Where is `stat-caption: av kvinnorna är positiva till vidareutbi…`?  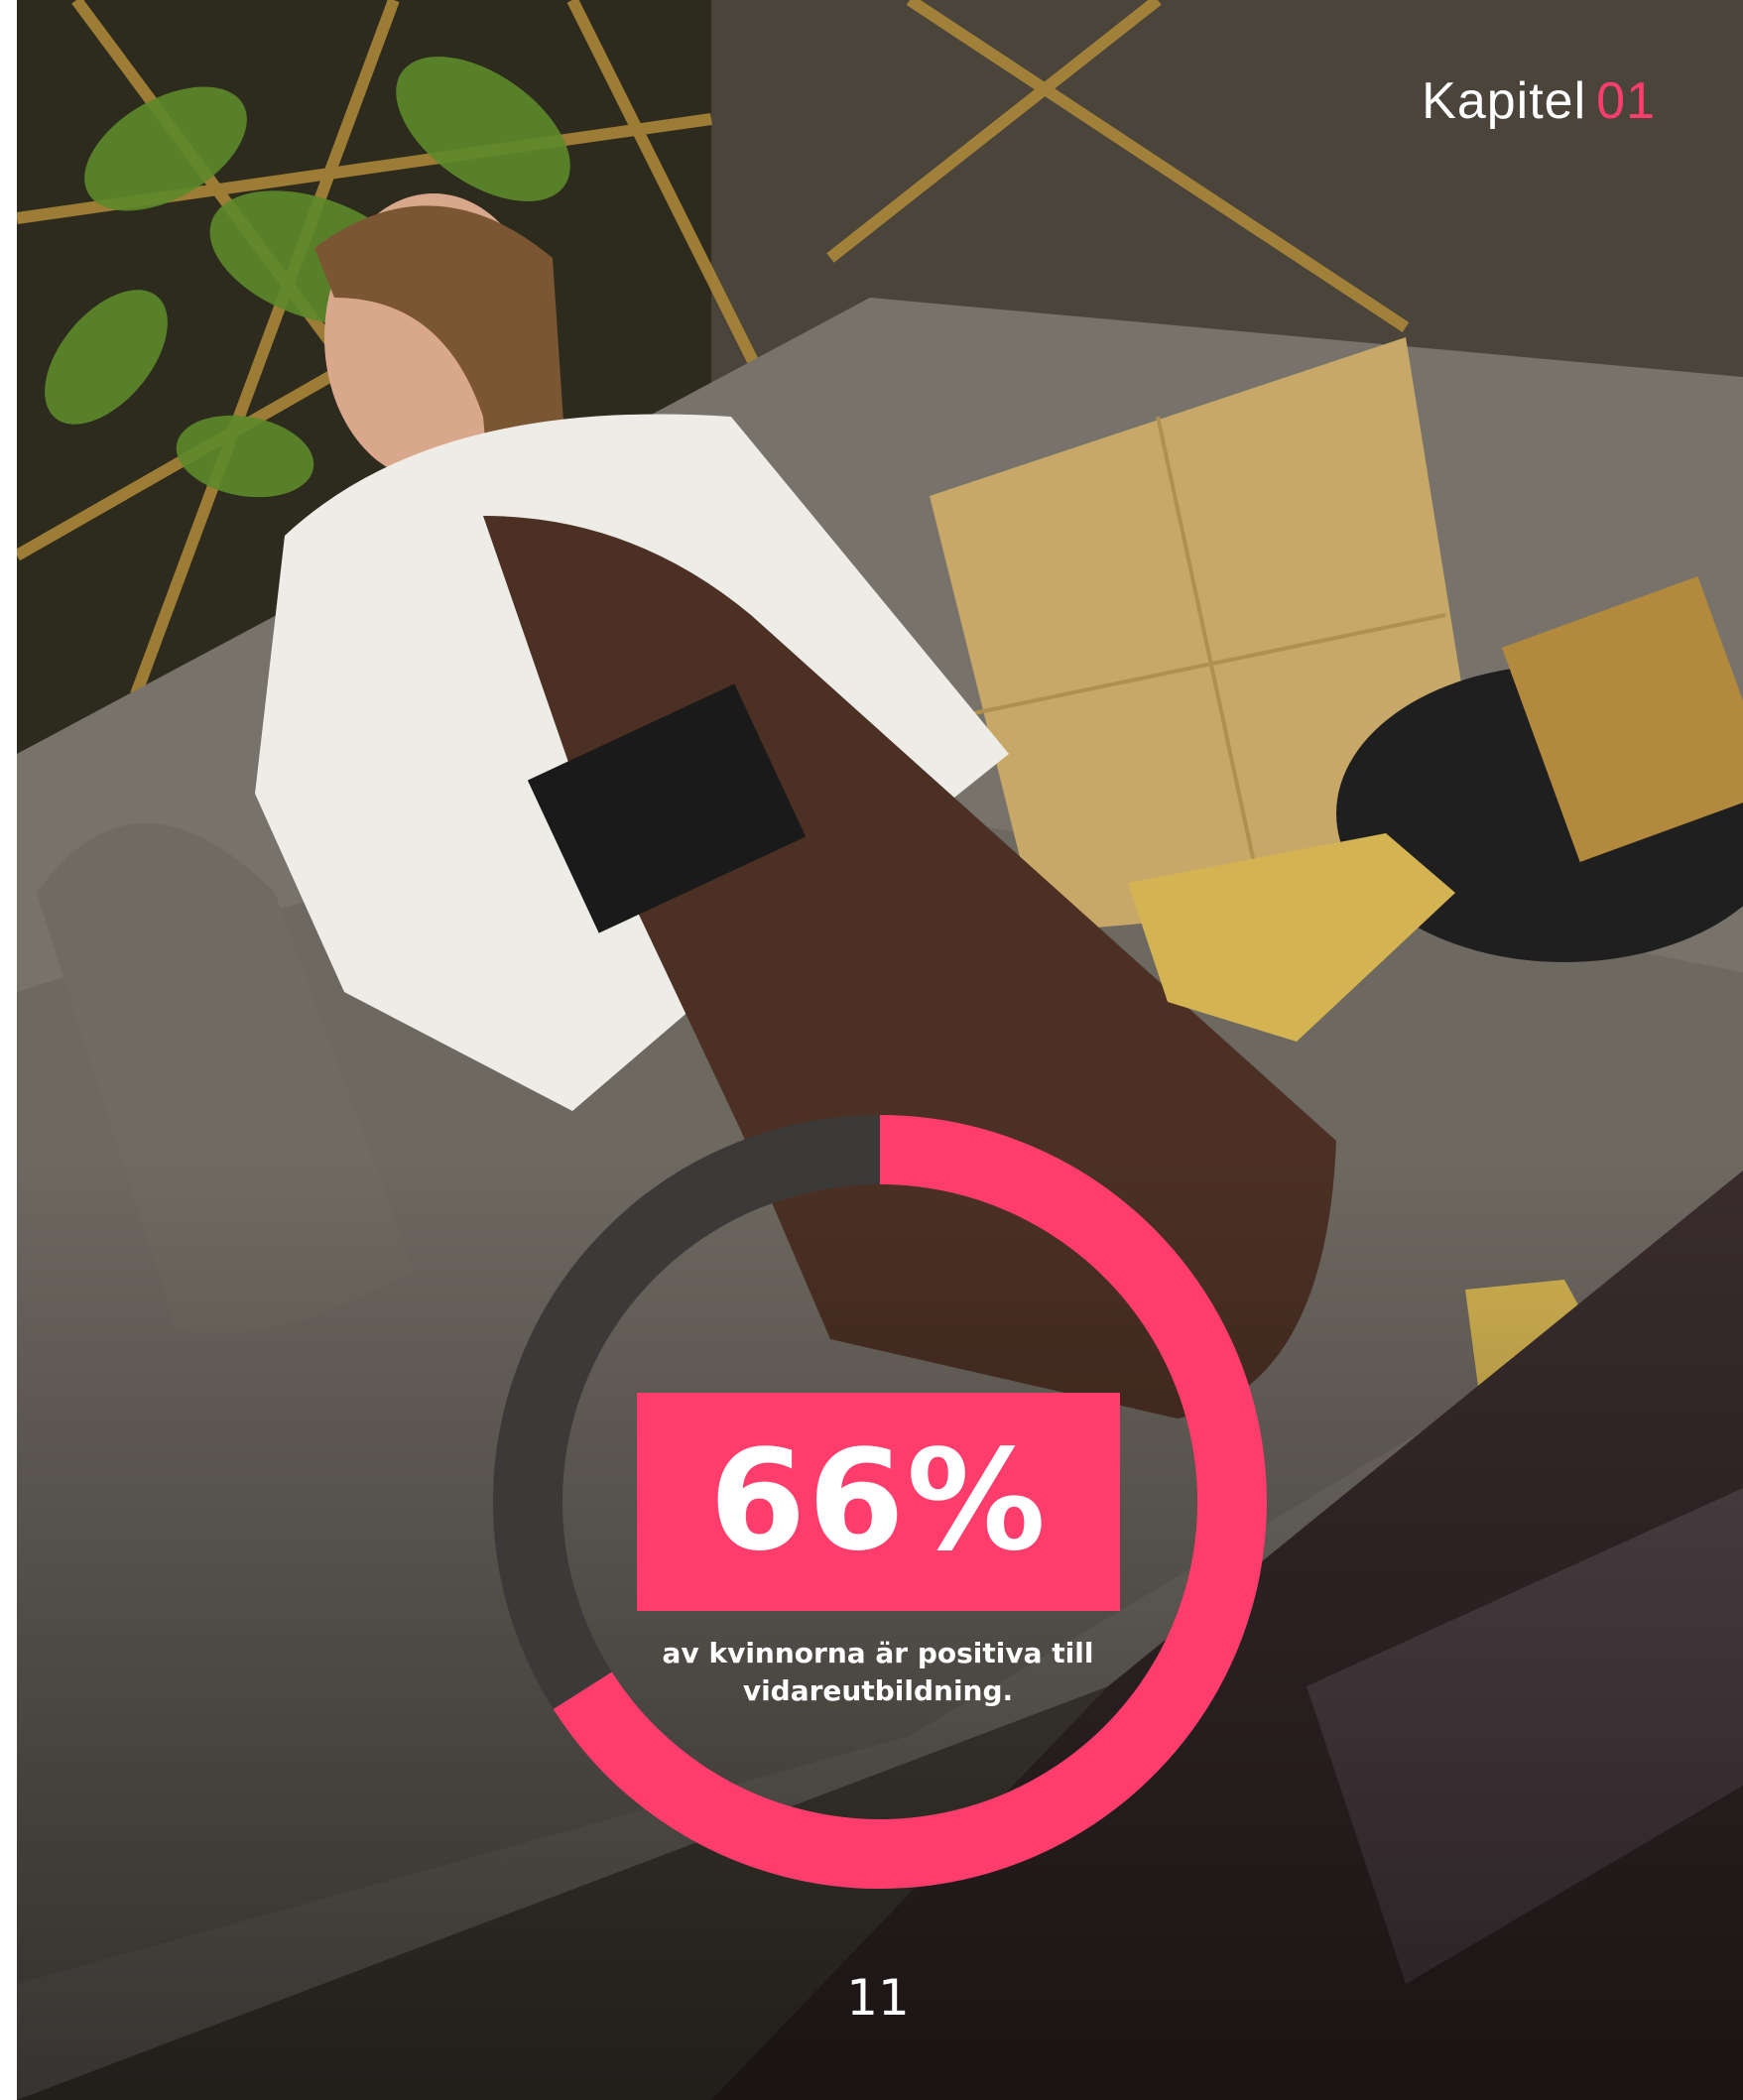
stat-caption: av kvinnorna är positiva till vidareutbi… is located at coordinates (878, 1672).